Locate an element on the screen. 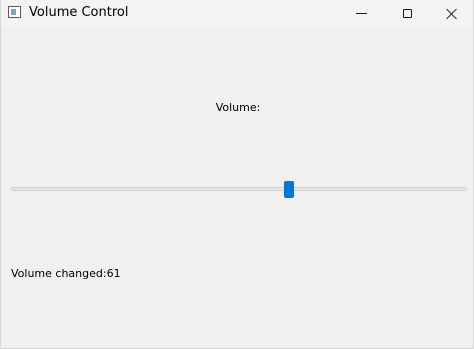 Image resolution: width=474 pixels, height=349 pixels. minimize-button is located at coordinates (361, 13).